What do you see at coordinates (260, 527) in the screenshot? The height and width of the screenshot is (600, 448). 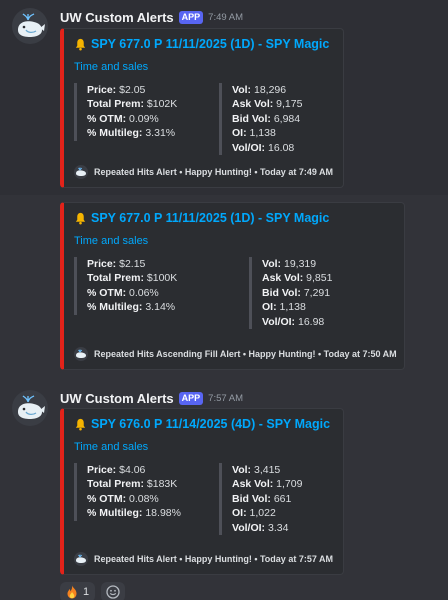 I see `field-vol-oi: Vol/OI: 3.34` at bounding box center [260, 527].